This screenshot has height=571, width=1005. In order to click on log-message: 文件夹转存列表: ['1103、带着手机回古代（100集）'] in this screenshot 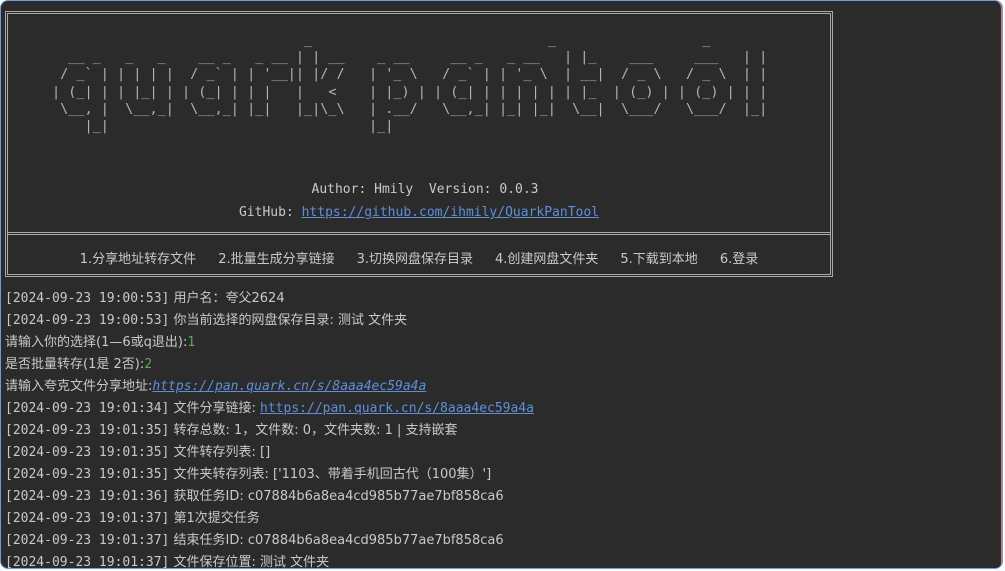, I will do `click(330, 474)`.